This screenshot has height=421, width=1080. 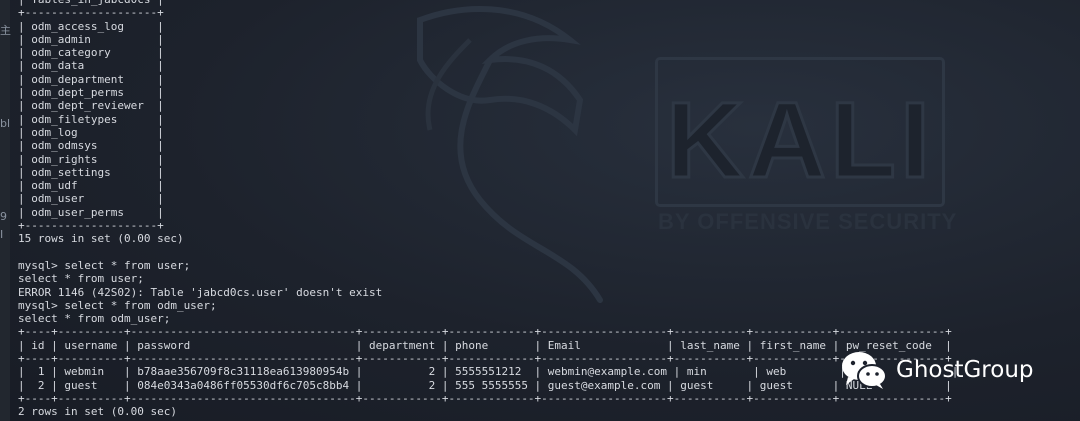 What do you see at coordinates (97, 412) in the screenshot?
I see `terminal-line: 2 rows in set (0.00 sec)` at bounding box center [97, 412].